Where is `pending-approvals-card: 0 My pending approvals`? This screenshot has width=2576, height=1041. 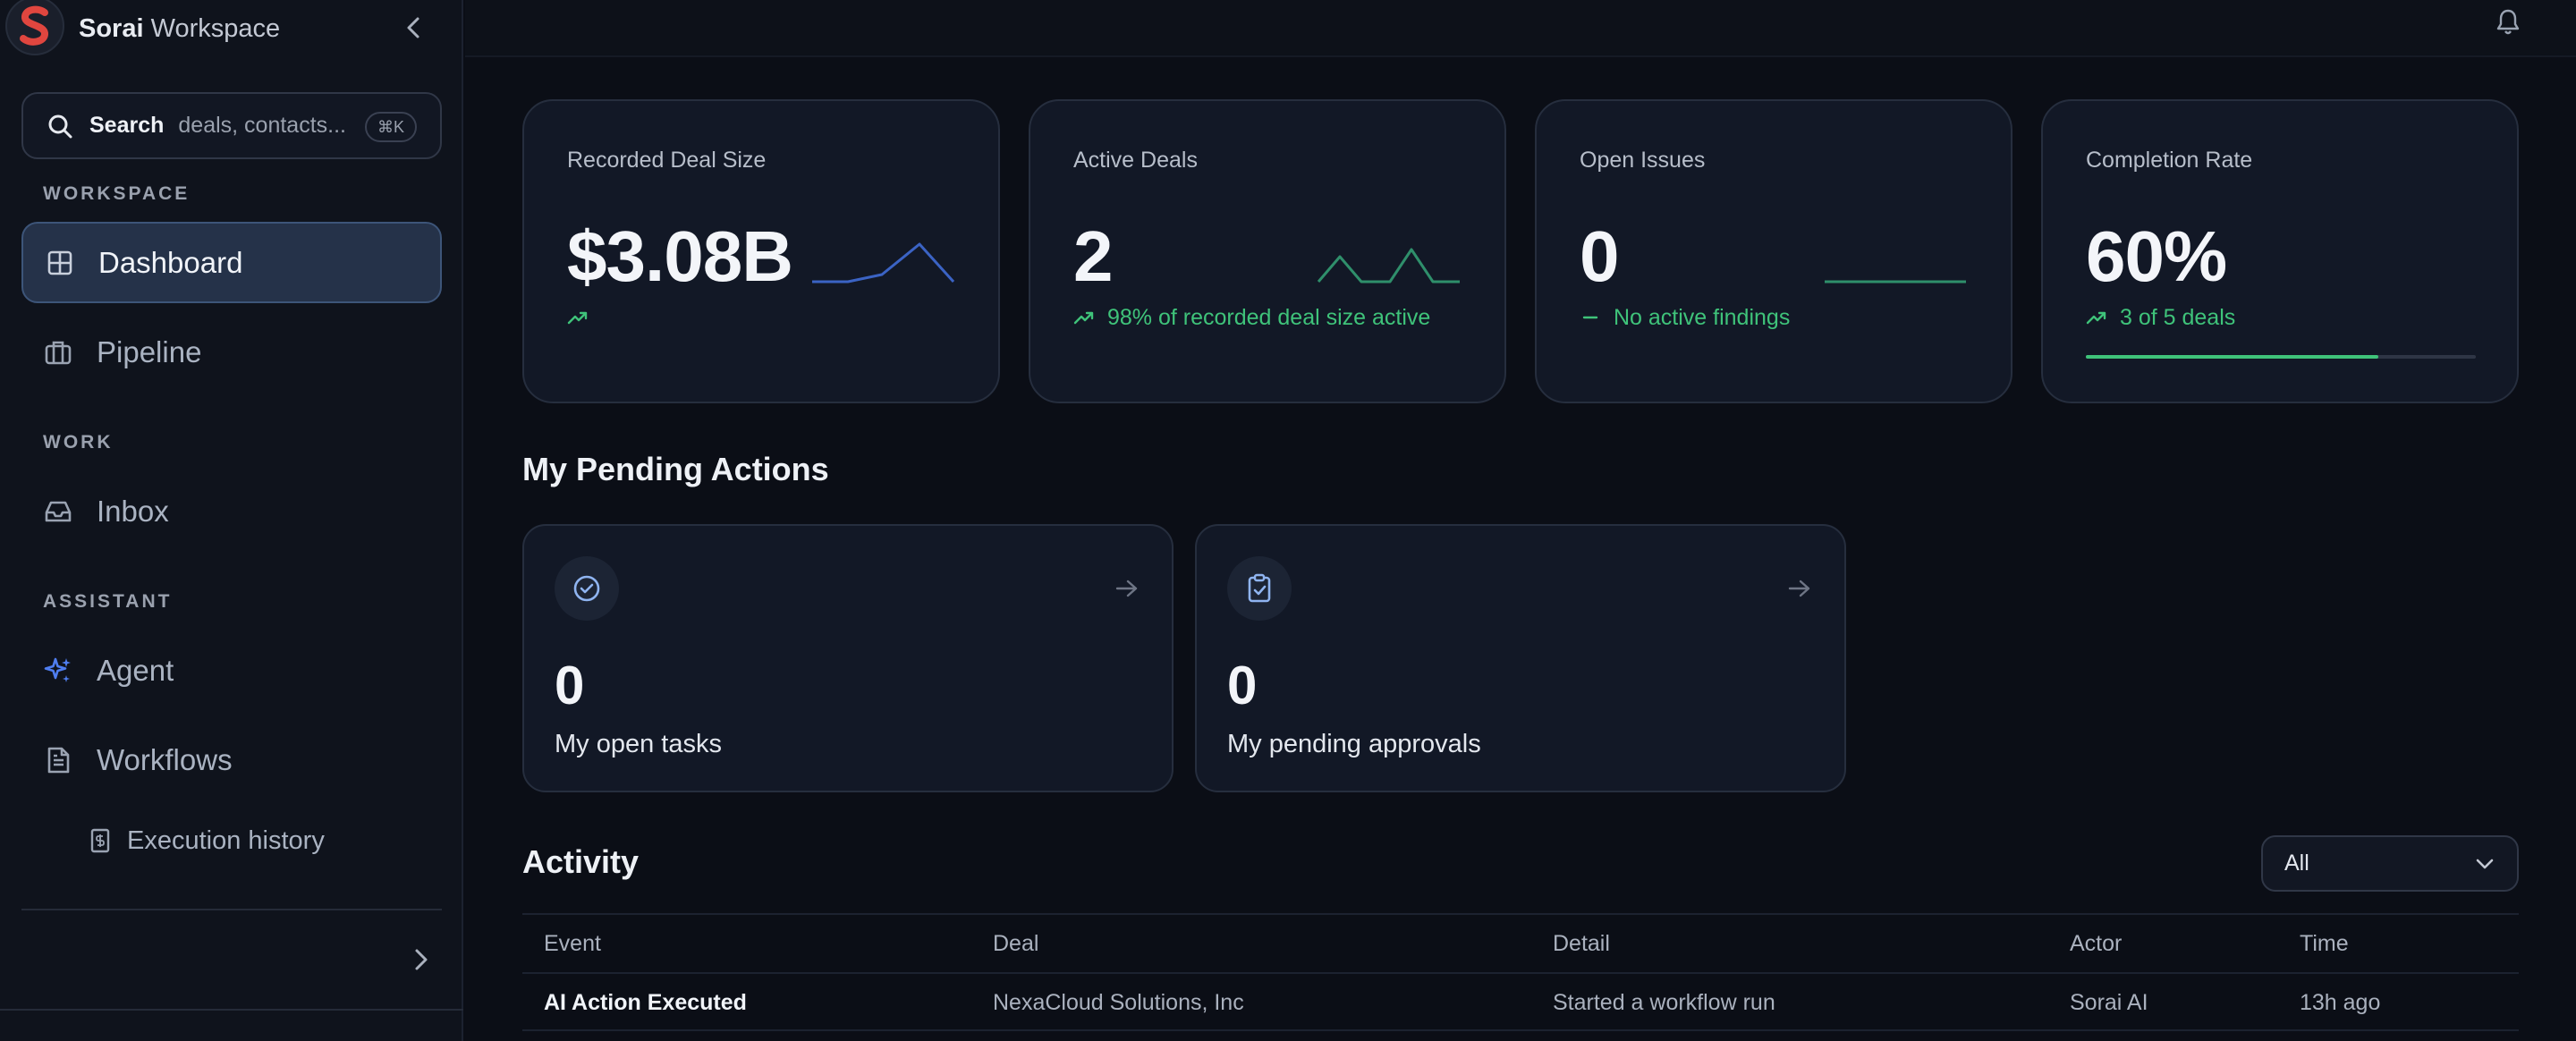
pending-approvals-card: 0 My pending approvals is located at coordinates (1520, 658).